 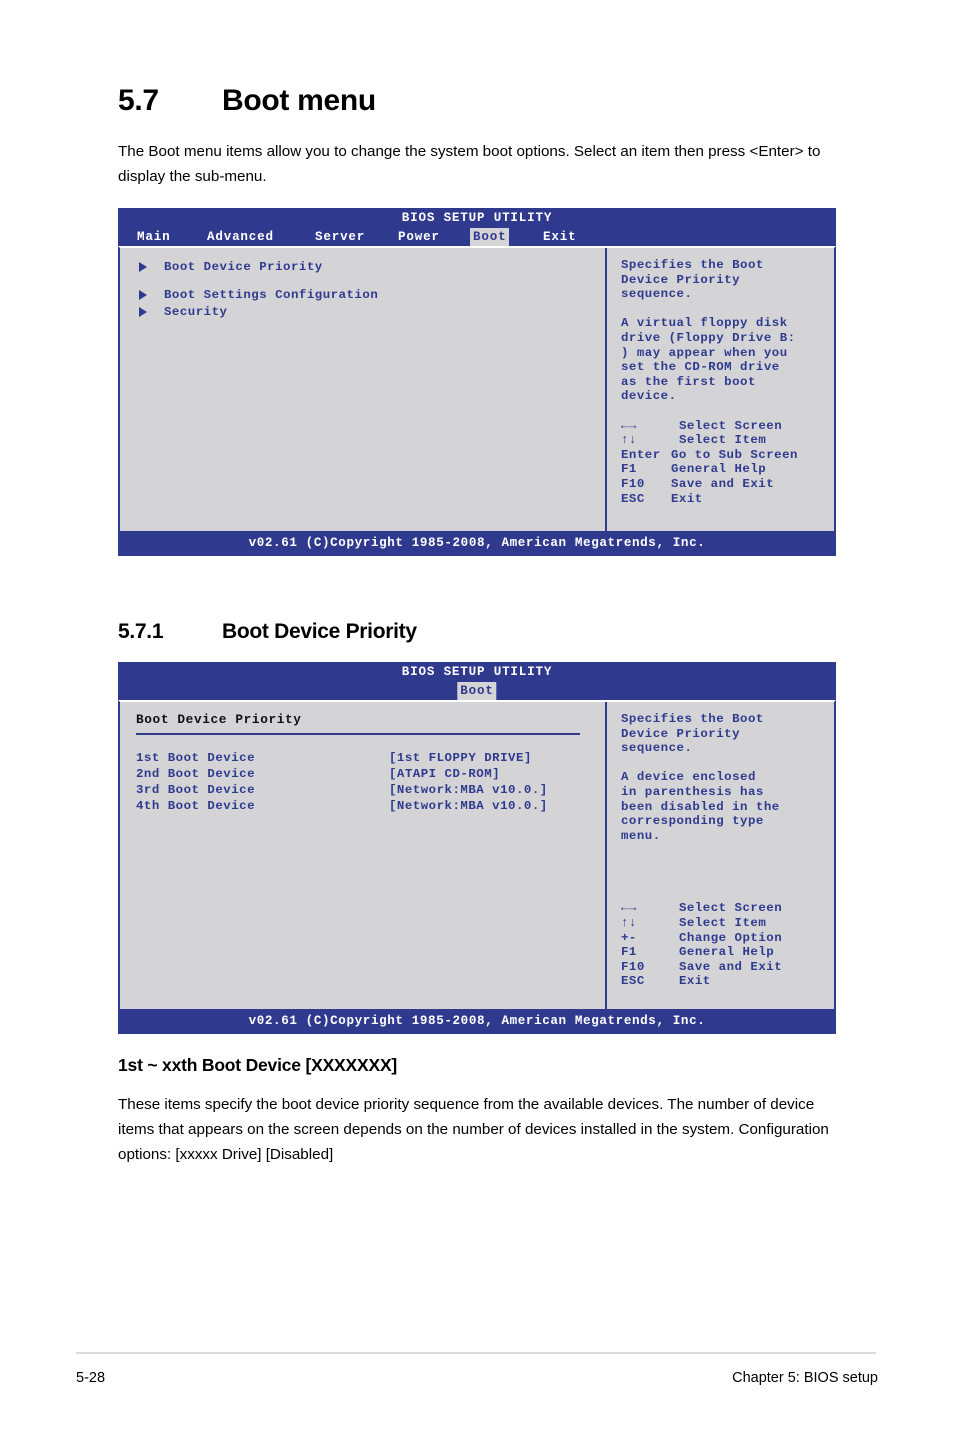 I want to click on page-number: 5-28, so click(x=91, y=1378).